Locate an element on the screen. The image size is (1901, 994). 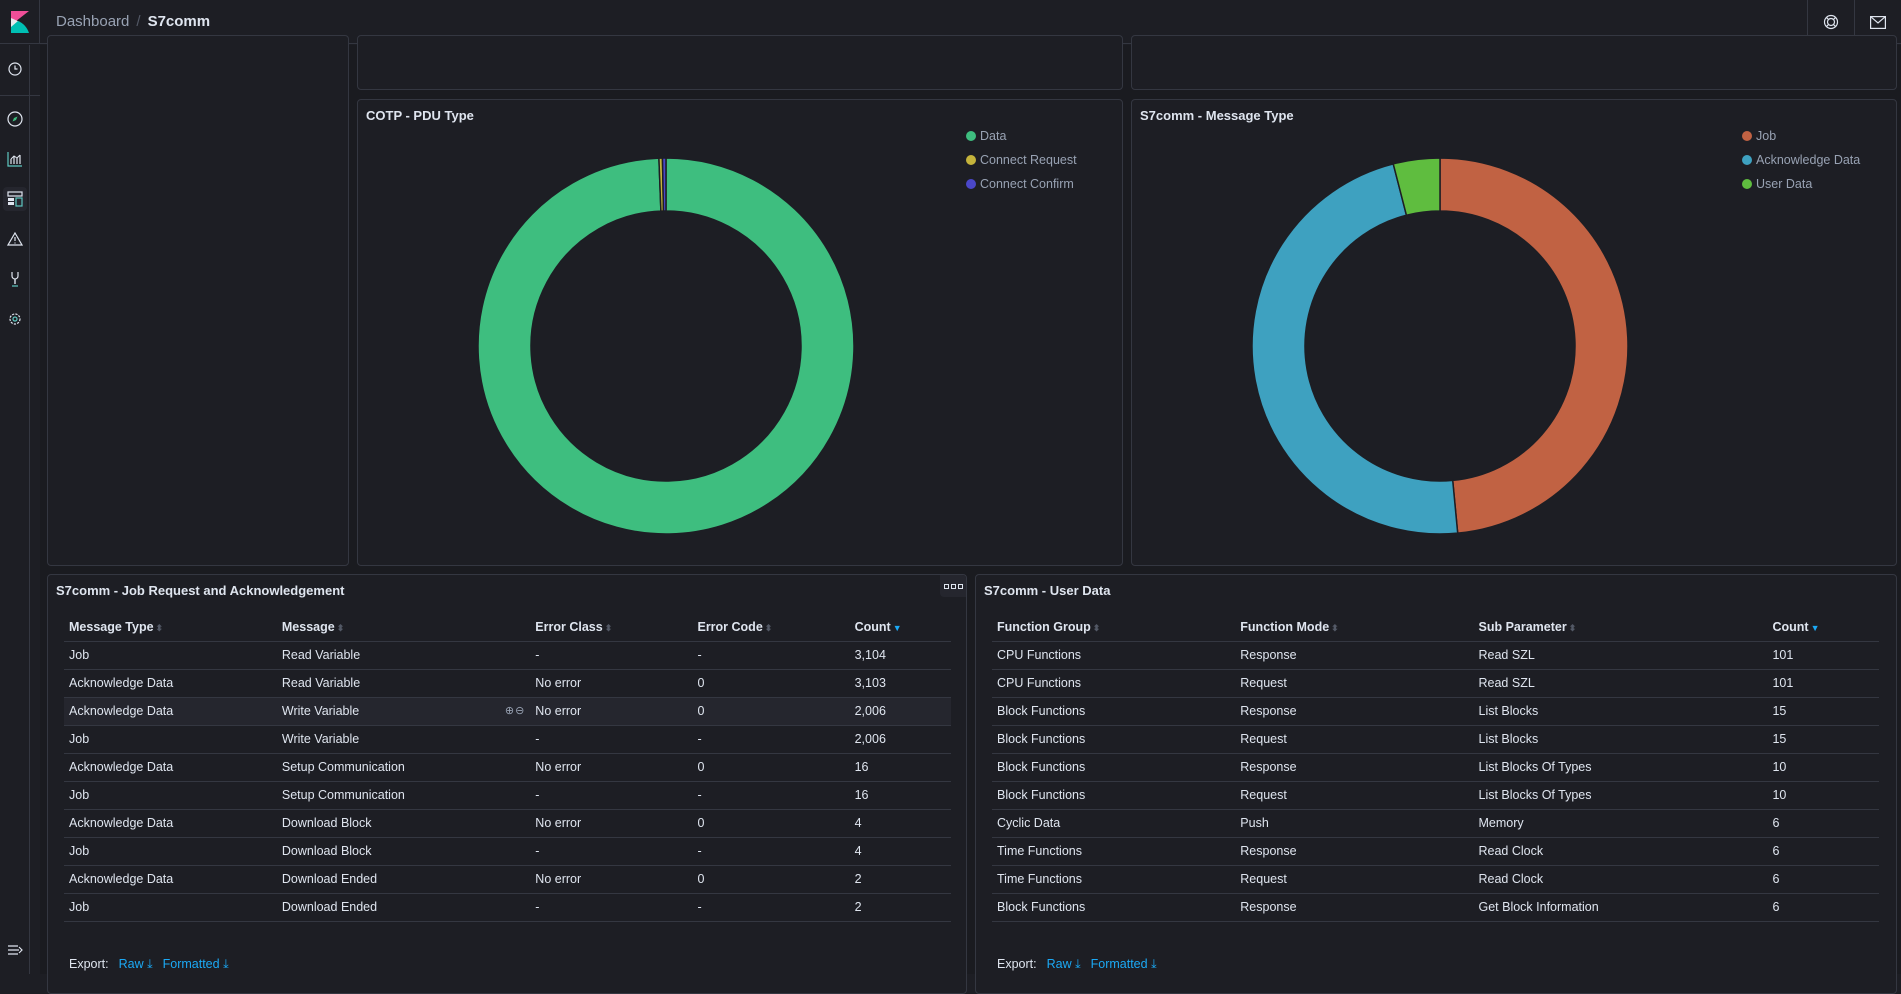
nav-dev-tools is located at coordinates (15, 279).